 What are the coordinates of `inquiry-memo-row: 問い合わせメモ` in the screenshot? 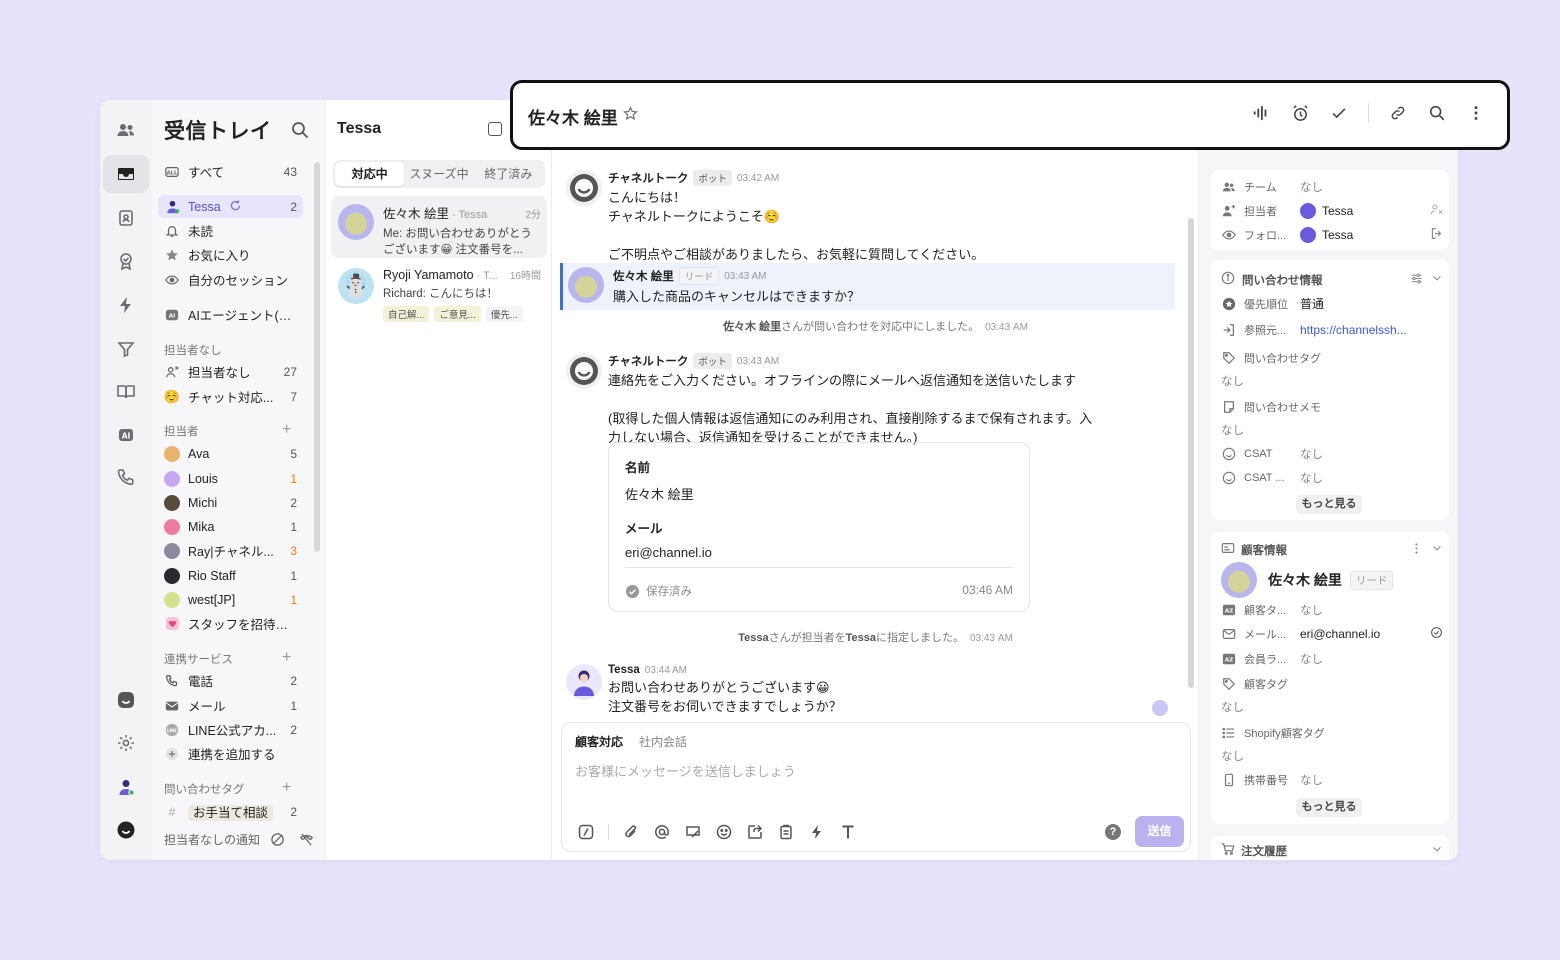 It's located at (1332, 407).